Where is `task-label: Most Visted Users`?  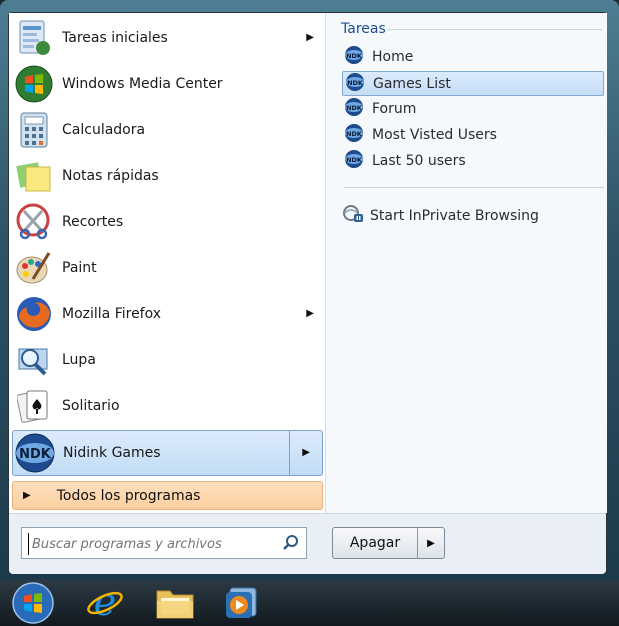
task-label: Most Visted Users is located at coordinates (434, 134).